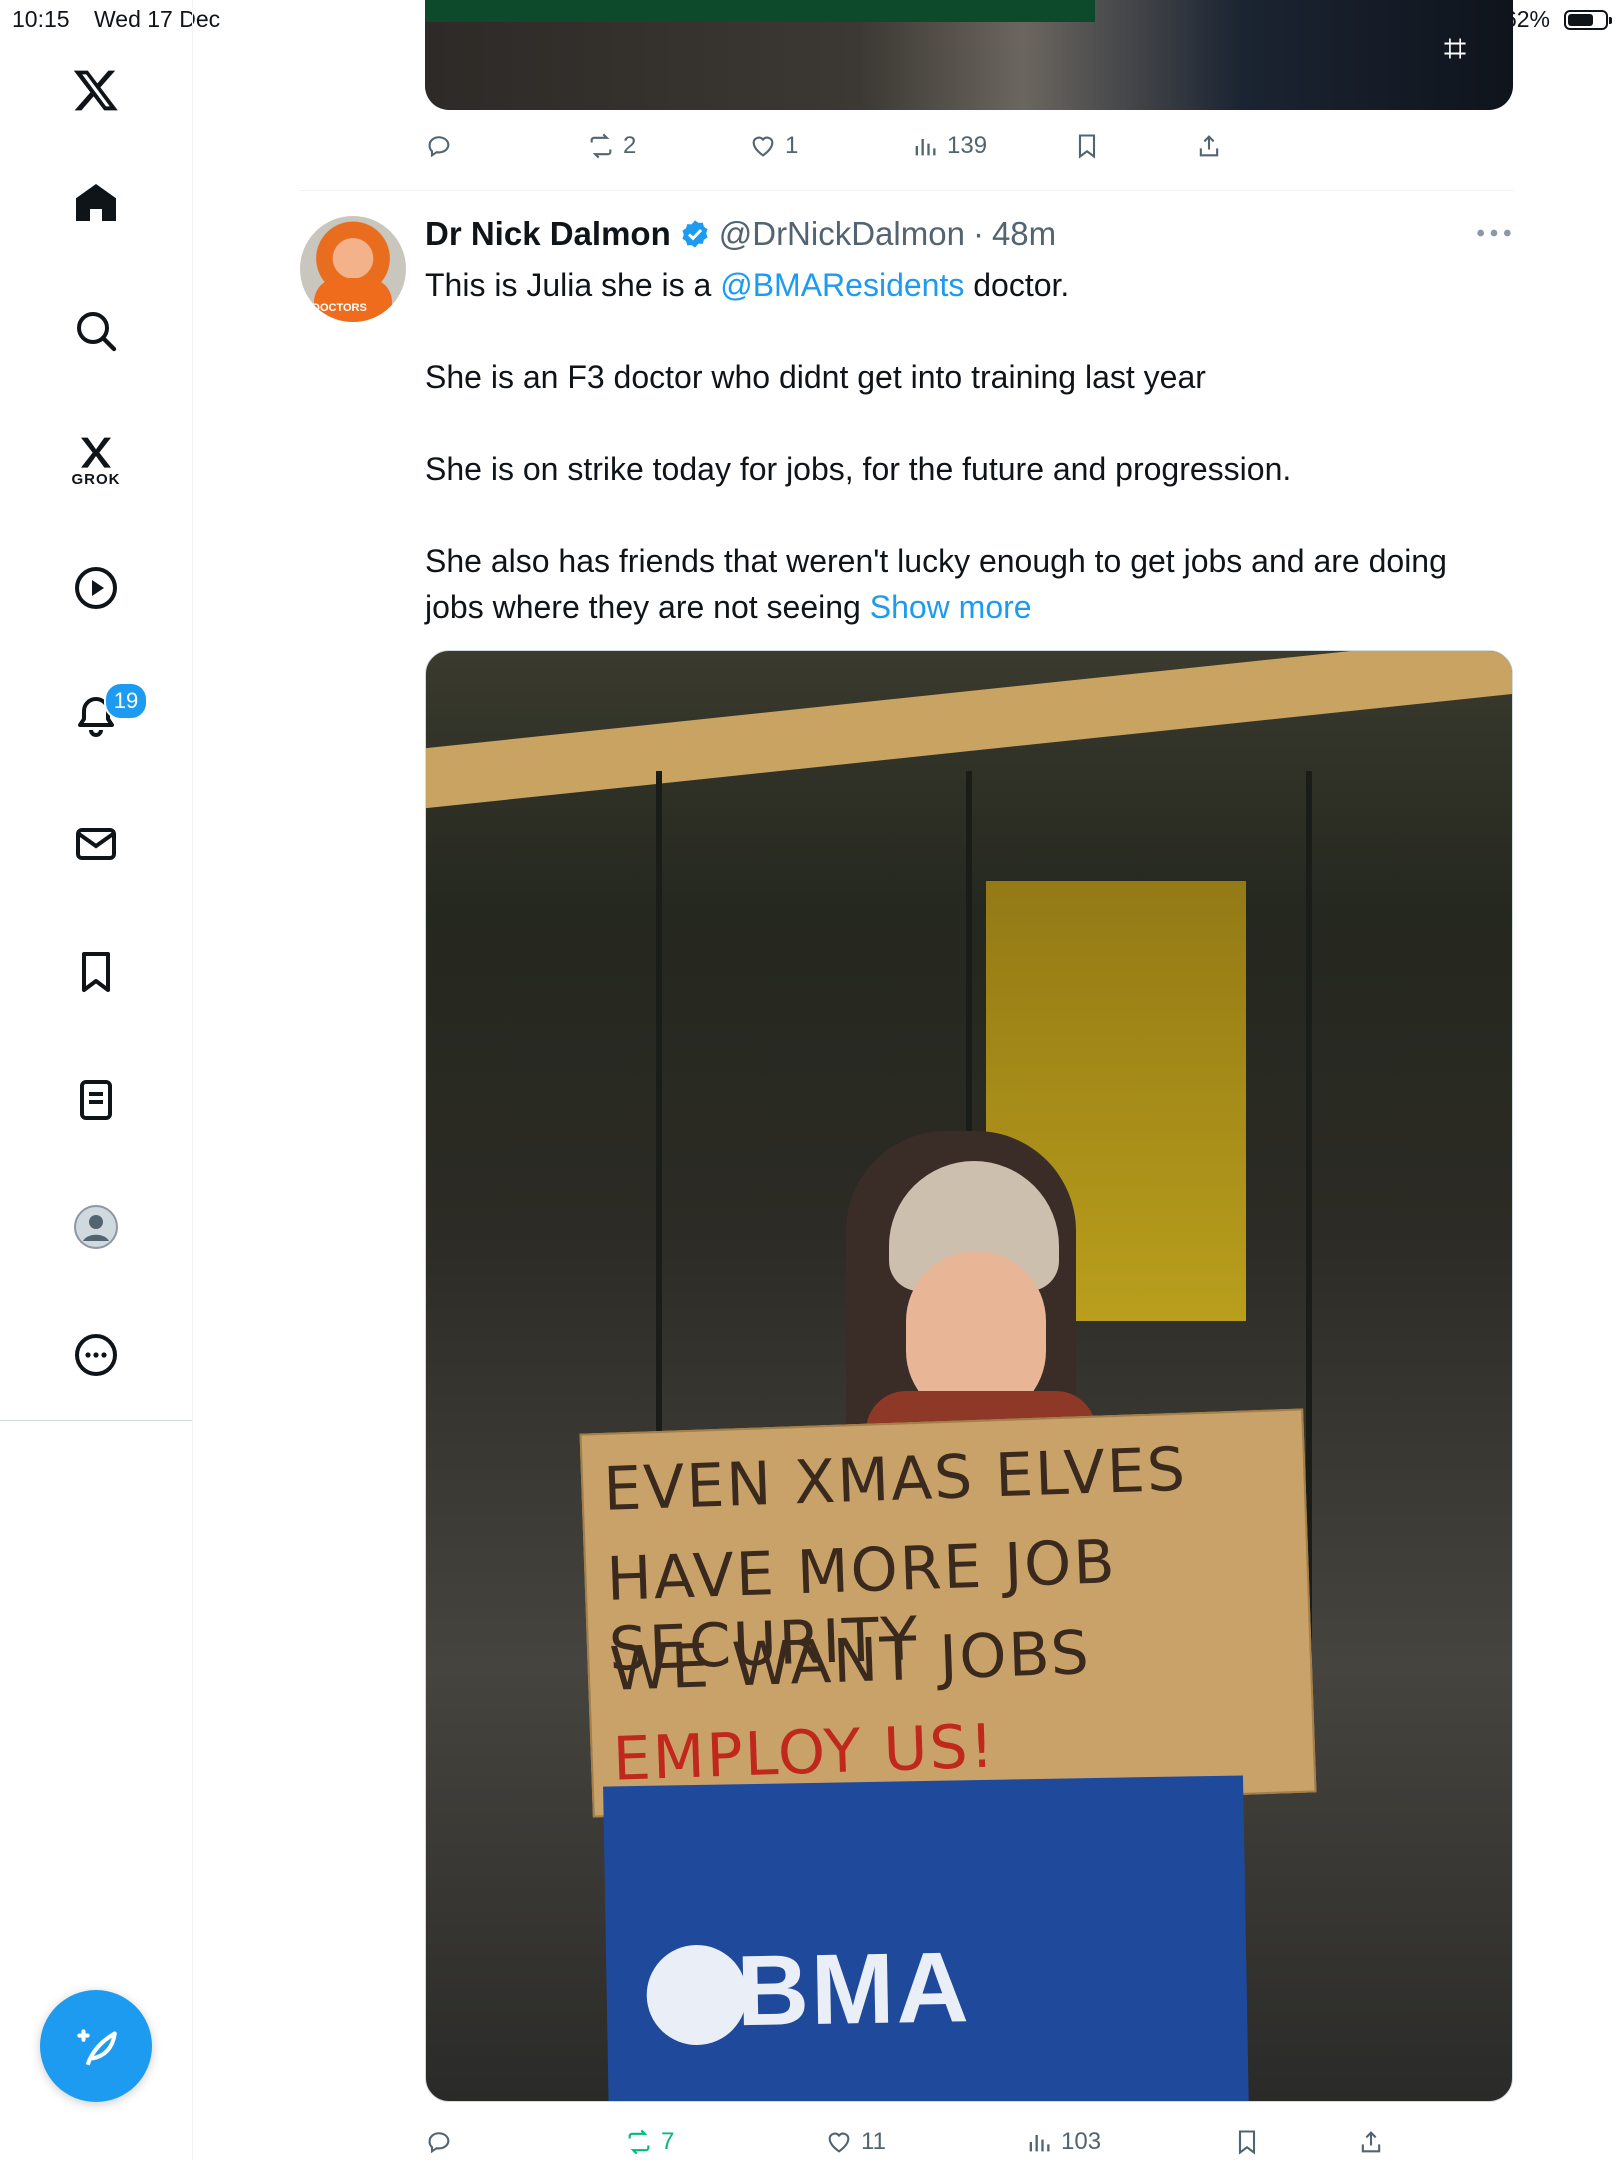 The width and height of the screenshot is (1620, 2162). Describe the element at coordinates (96, 1100) in the screenshot. I see `lists-icon` at that location.